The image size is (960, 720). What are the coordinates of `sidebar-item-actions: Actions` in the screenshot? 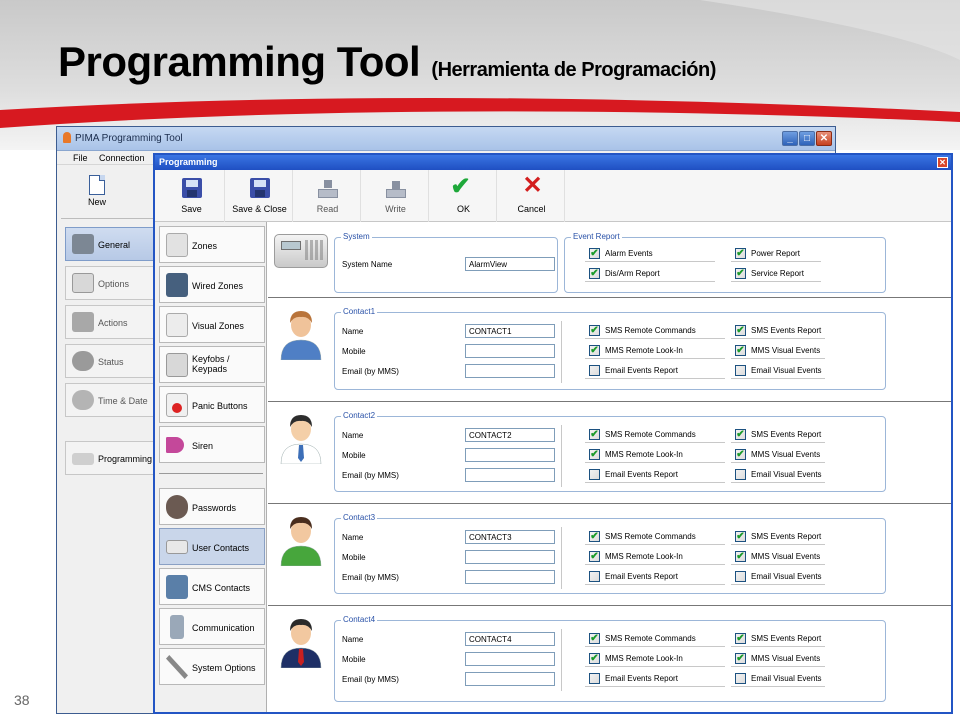 It's located at (113, 322).